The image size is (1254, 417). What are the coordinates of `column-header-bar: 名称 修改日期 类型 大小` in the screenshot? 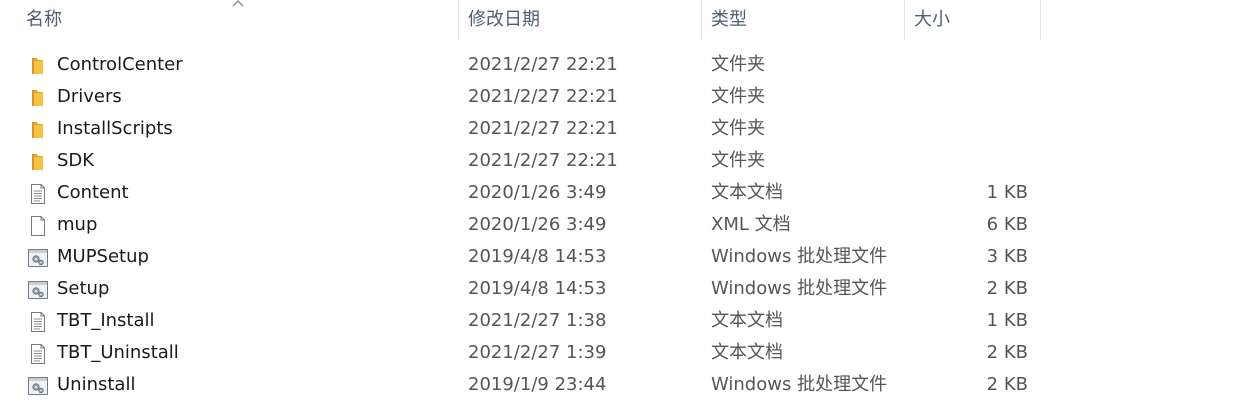 It's located at (627, 20).